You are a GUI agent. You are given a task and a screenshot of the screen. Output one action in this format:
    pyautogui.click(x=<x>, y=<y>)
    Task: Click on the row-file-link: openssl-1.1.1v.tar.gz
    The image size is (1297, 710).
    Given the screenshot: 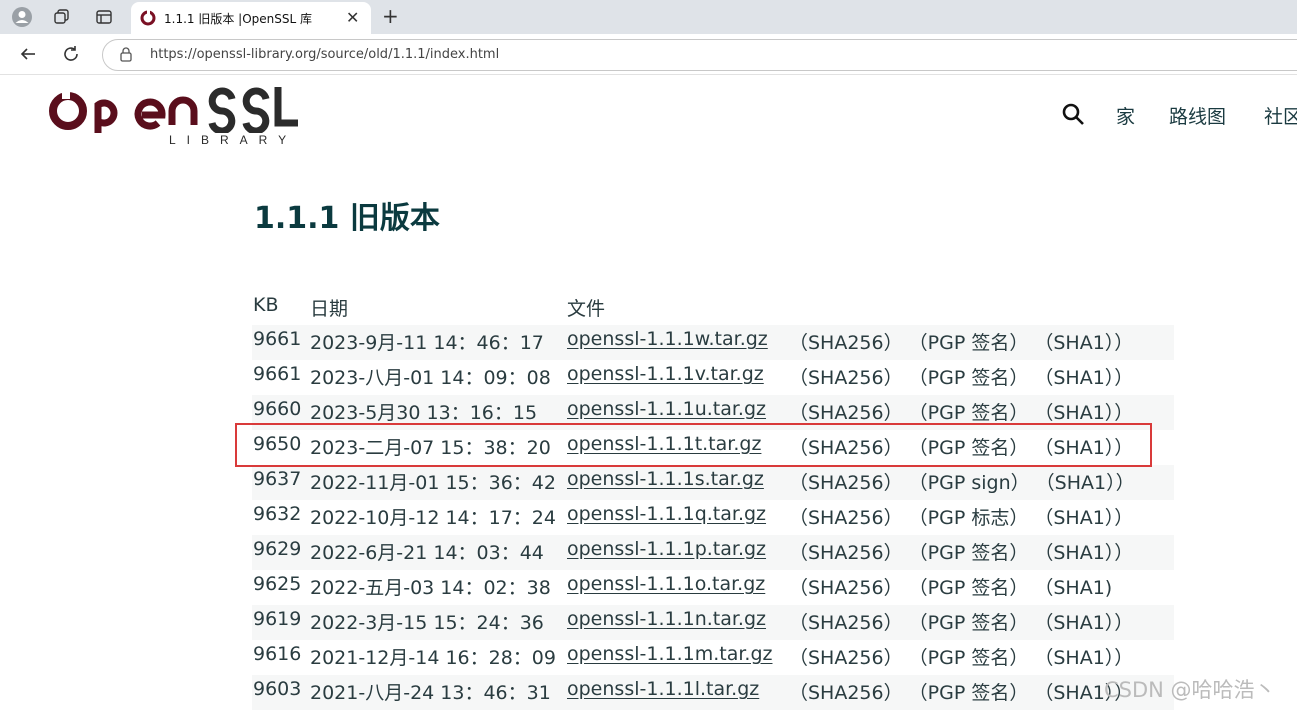 What is the action you would take?
    pyautogui.click(x=665, y=374)
    